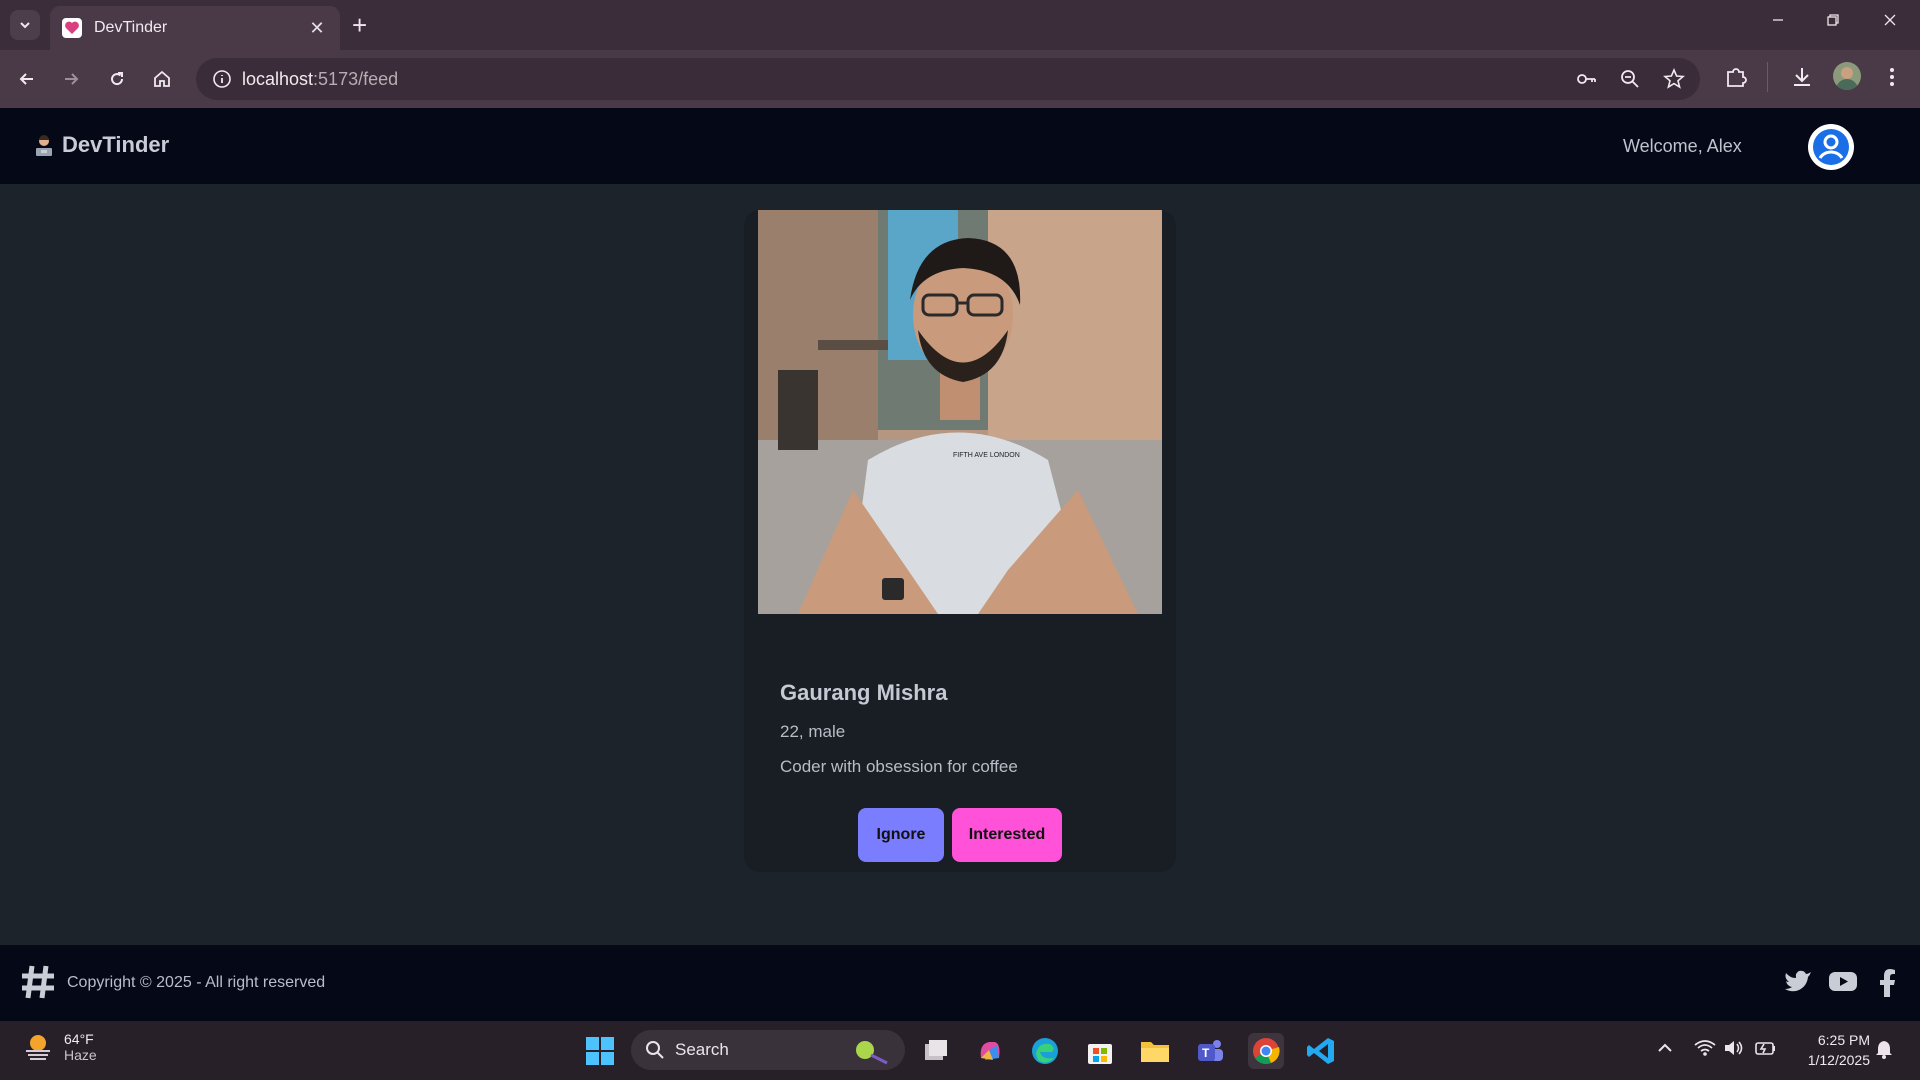 The image size is (1920, 1080). What do you see at coordinates (1887, 983) in the screenshot?
I see `facebook-icon` at bounding box center [1887, 983].